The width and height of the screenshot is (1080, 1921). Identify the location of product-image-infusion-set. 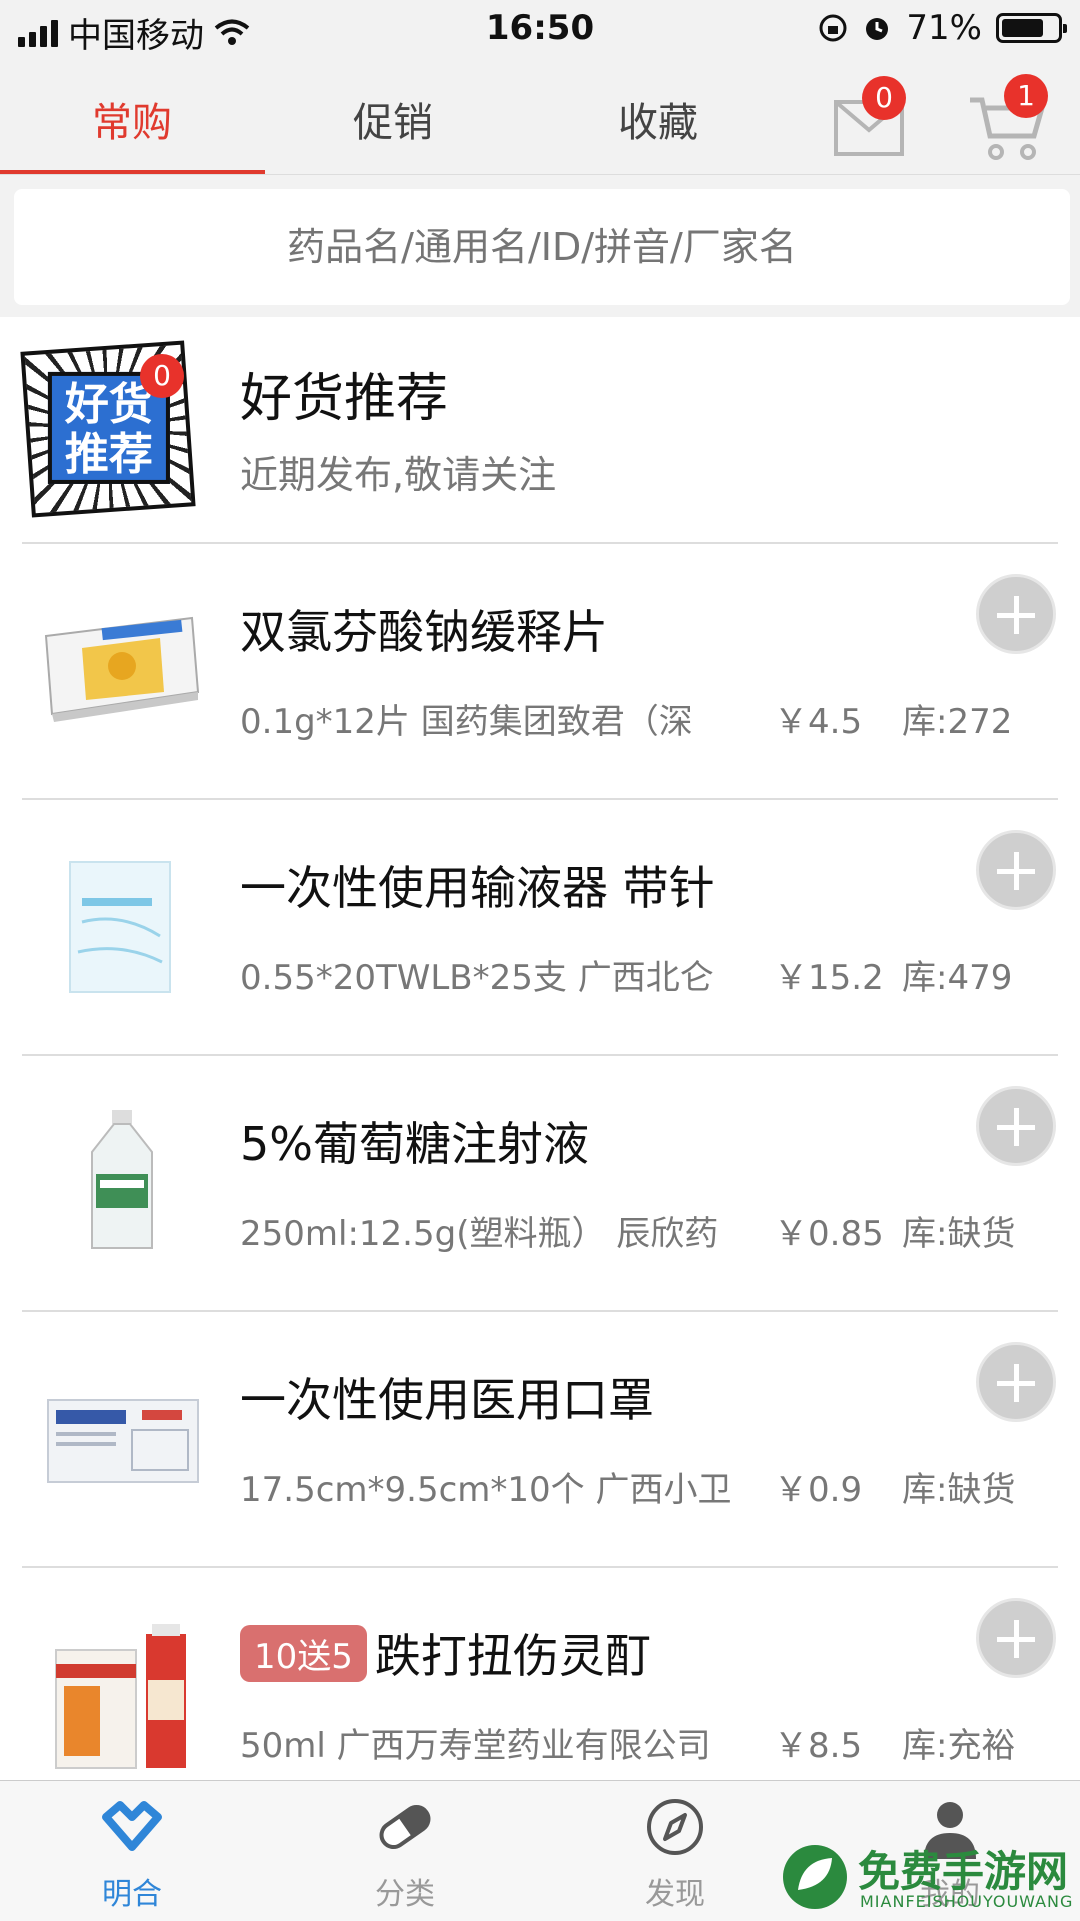
(120, 927).